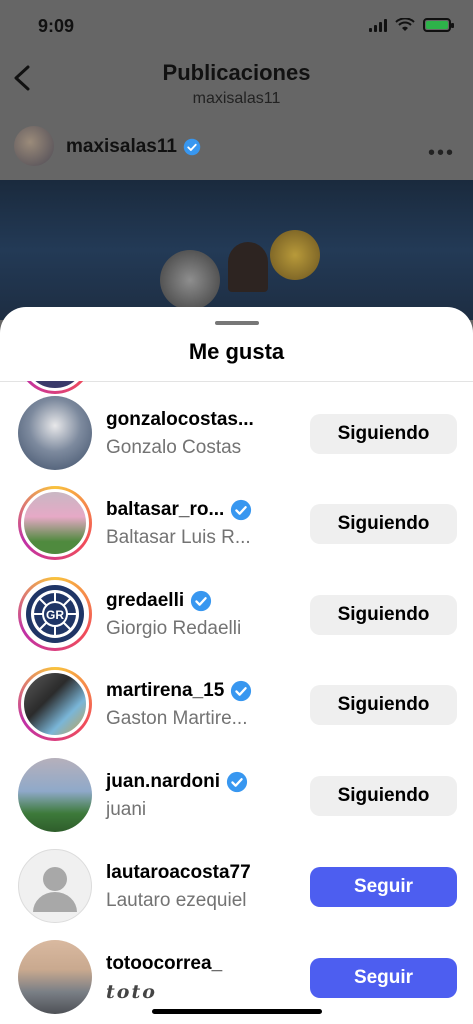 The width and height of the screenshot is (473, 1024). I want to click on username: juan.nardoni, so click(177, 782).